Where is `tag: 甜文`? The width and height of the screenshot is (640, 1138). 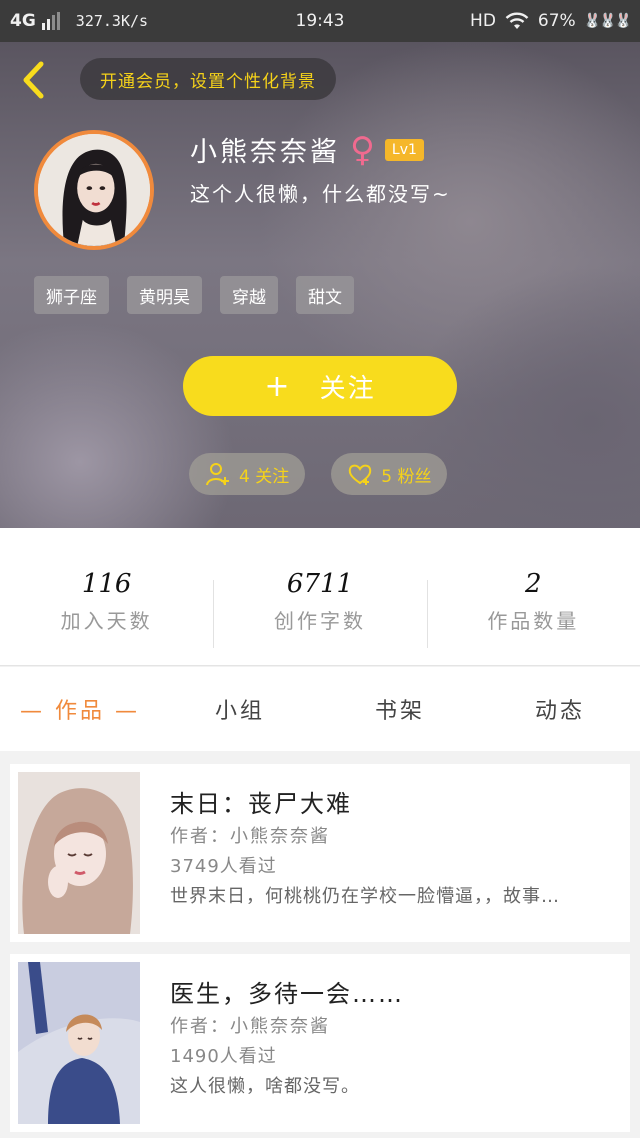 tag: 甜文 is located at coordinates (325, 295).